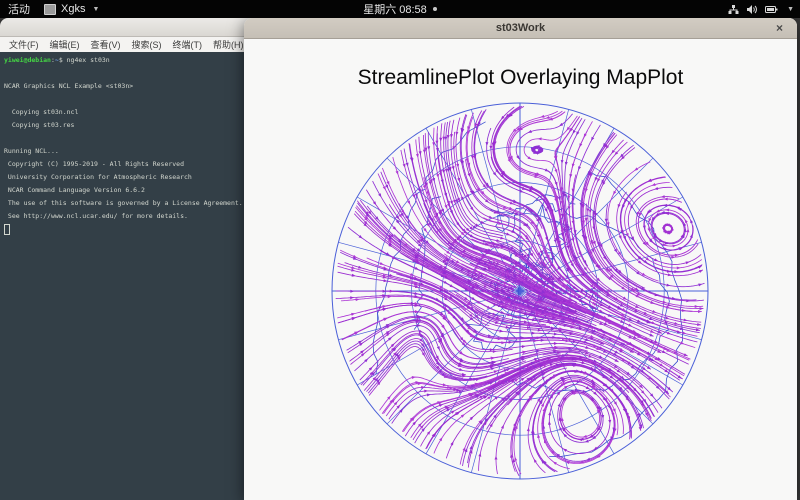  What do you see at coordinates (7, 229) in the screenshot?
I see `terminal-cursor` at bounding box center [7, 229].